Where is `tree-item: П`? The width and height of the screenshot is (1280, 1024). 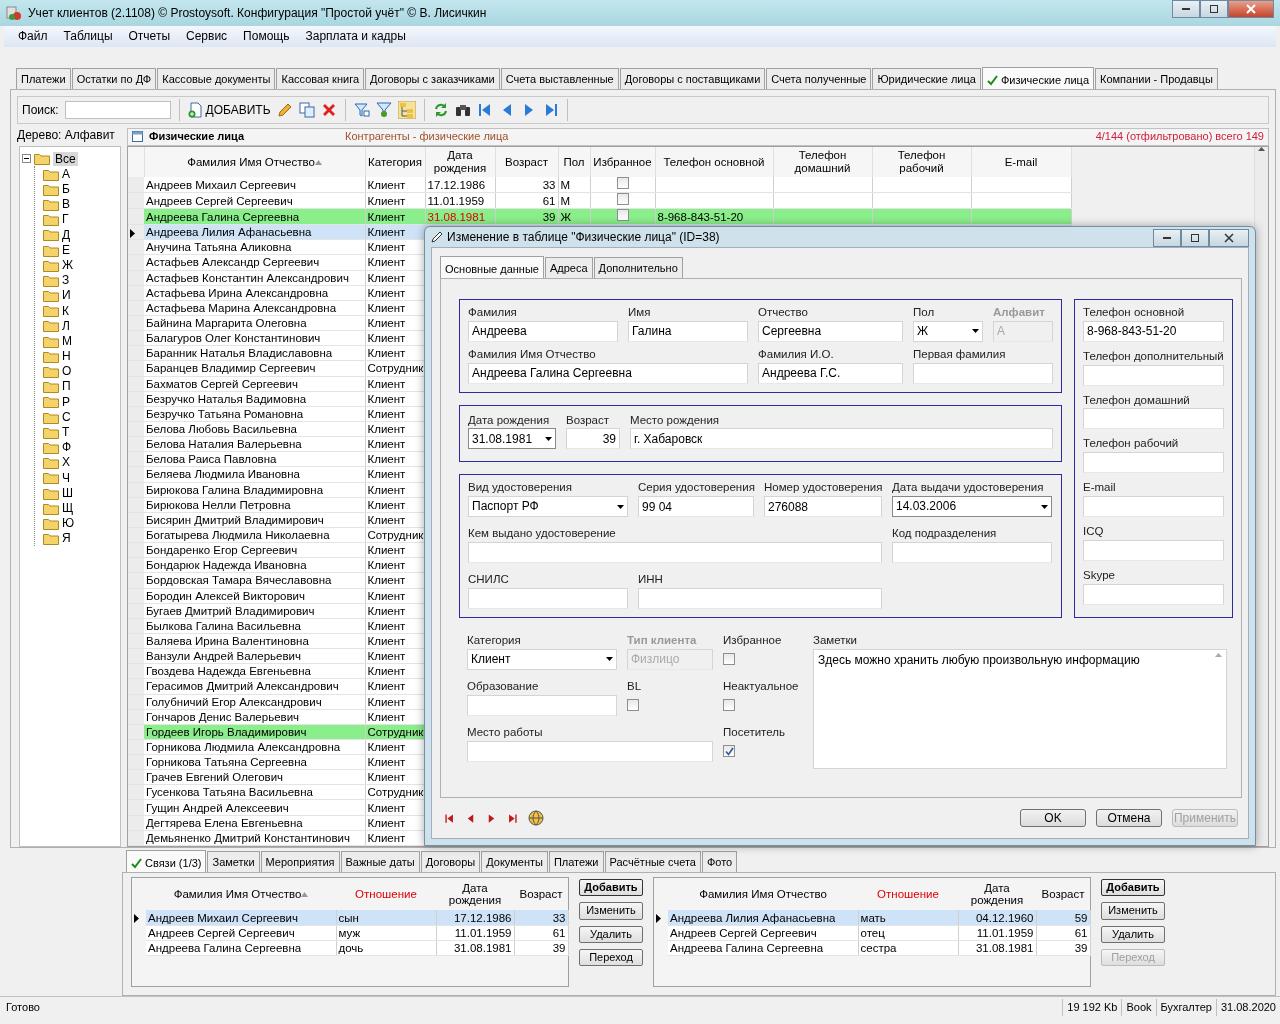
tree-item: П is located at coordinates (66, 386).